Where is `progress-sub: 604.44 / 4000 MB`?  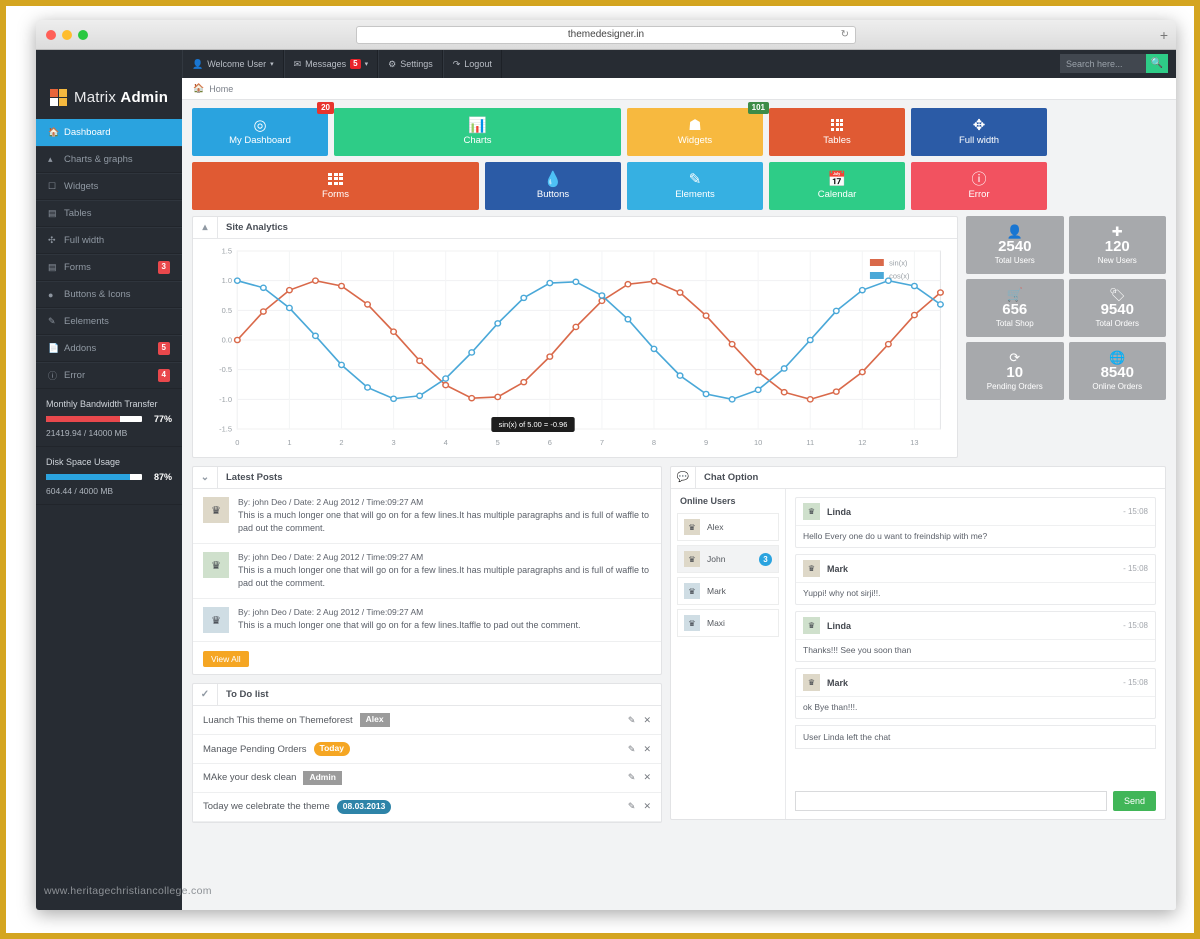 progress-sub: 604.44 / 4000 MB is located at coordinates (80, 491).